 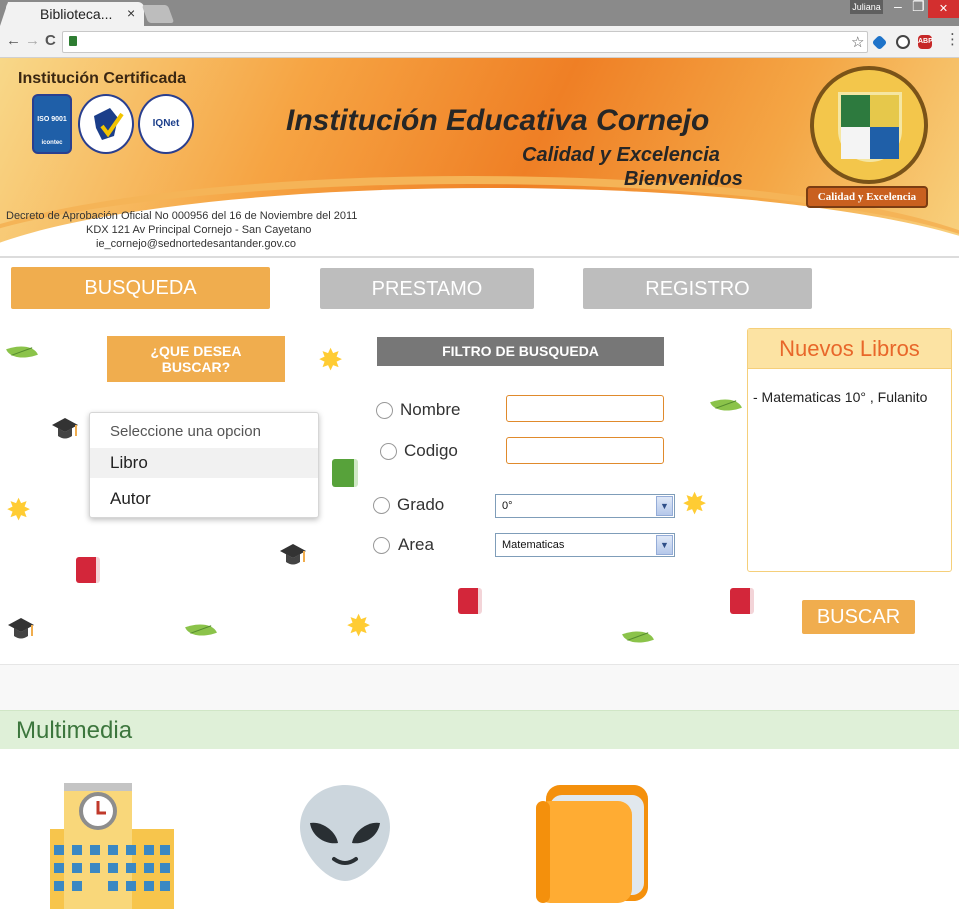 I want to click on email-line: ie_cornejo@sednortedesantander.gov.co, so click(x=196, y=244).